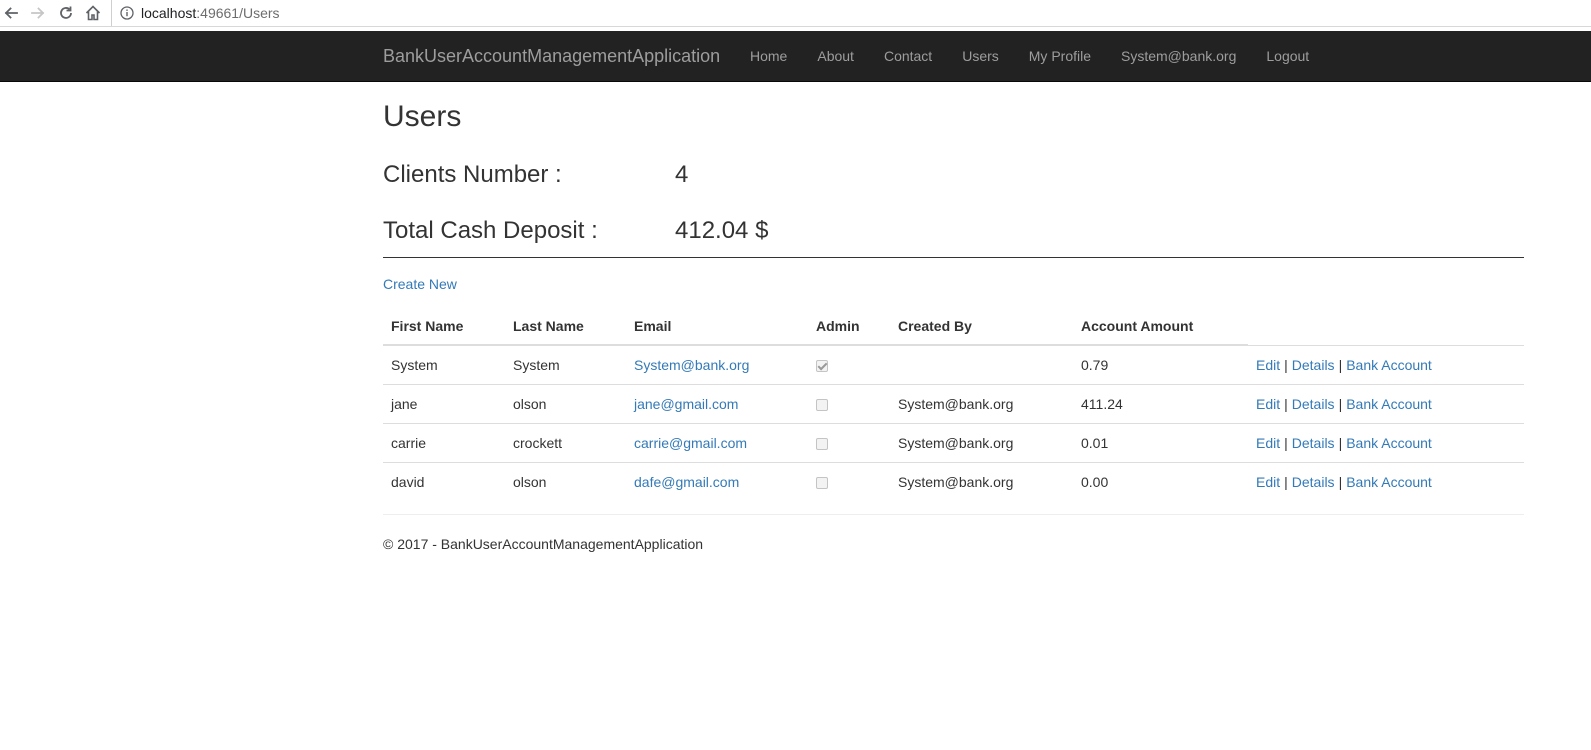 The width and height of the screenshot is (1591, 750). Describe the element at coordinates (686, 482) in the screenshot. I see `cell-email-link: dafe@gmail.com` at that location.